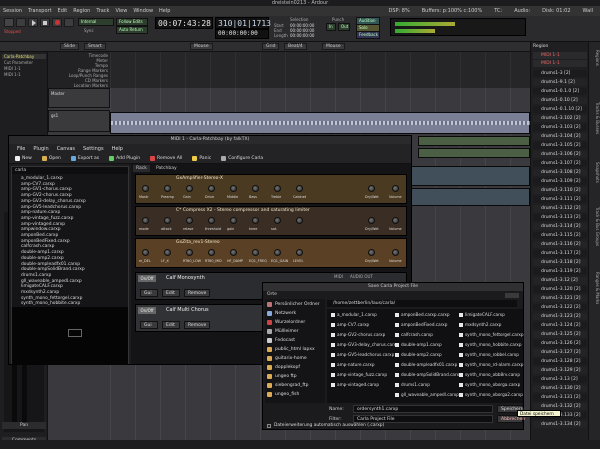  I want to click on menu-window: Window, so click(143, 11).